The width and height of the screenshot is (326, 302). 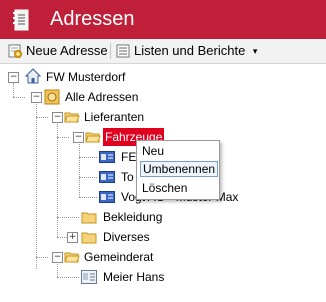 I want to click on toolbar-separator, so click(x=110, y=51).